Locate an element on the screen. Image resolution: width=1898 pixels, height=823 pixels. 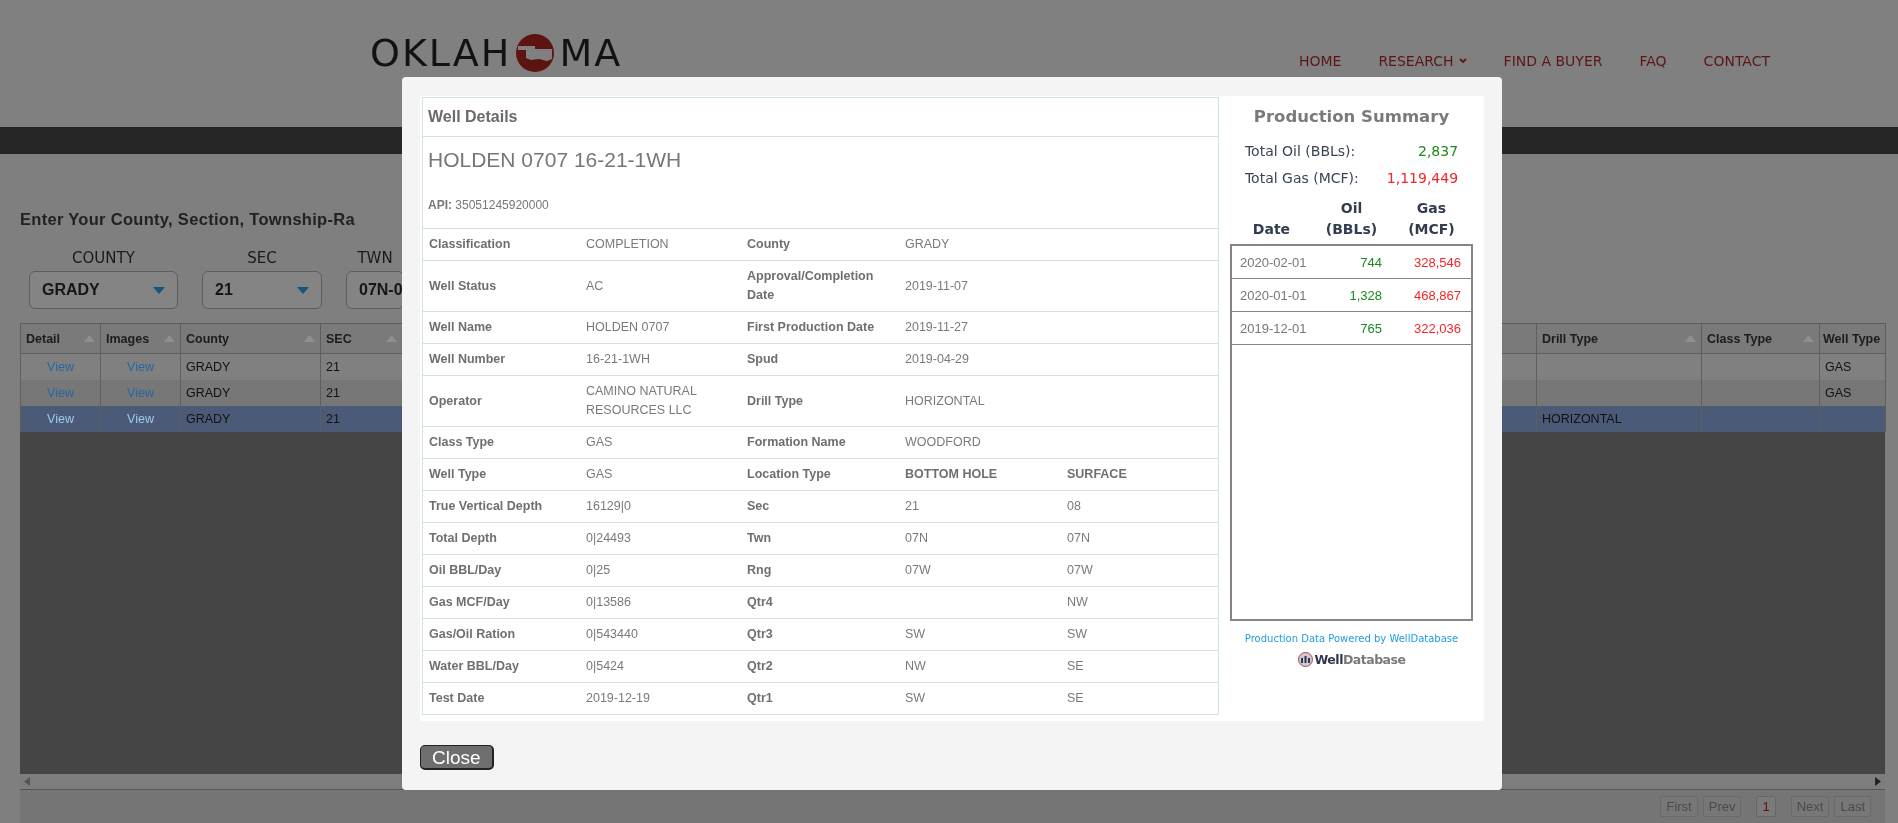
oil-cell-text: 1,328 is located at coordinates (1365, 295).